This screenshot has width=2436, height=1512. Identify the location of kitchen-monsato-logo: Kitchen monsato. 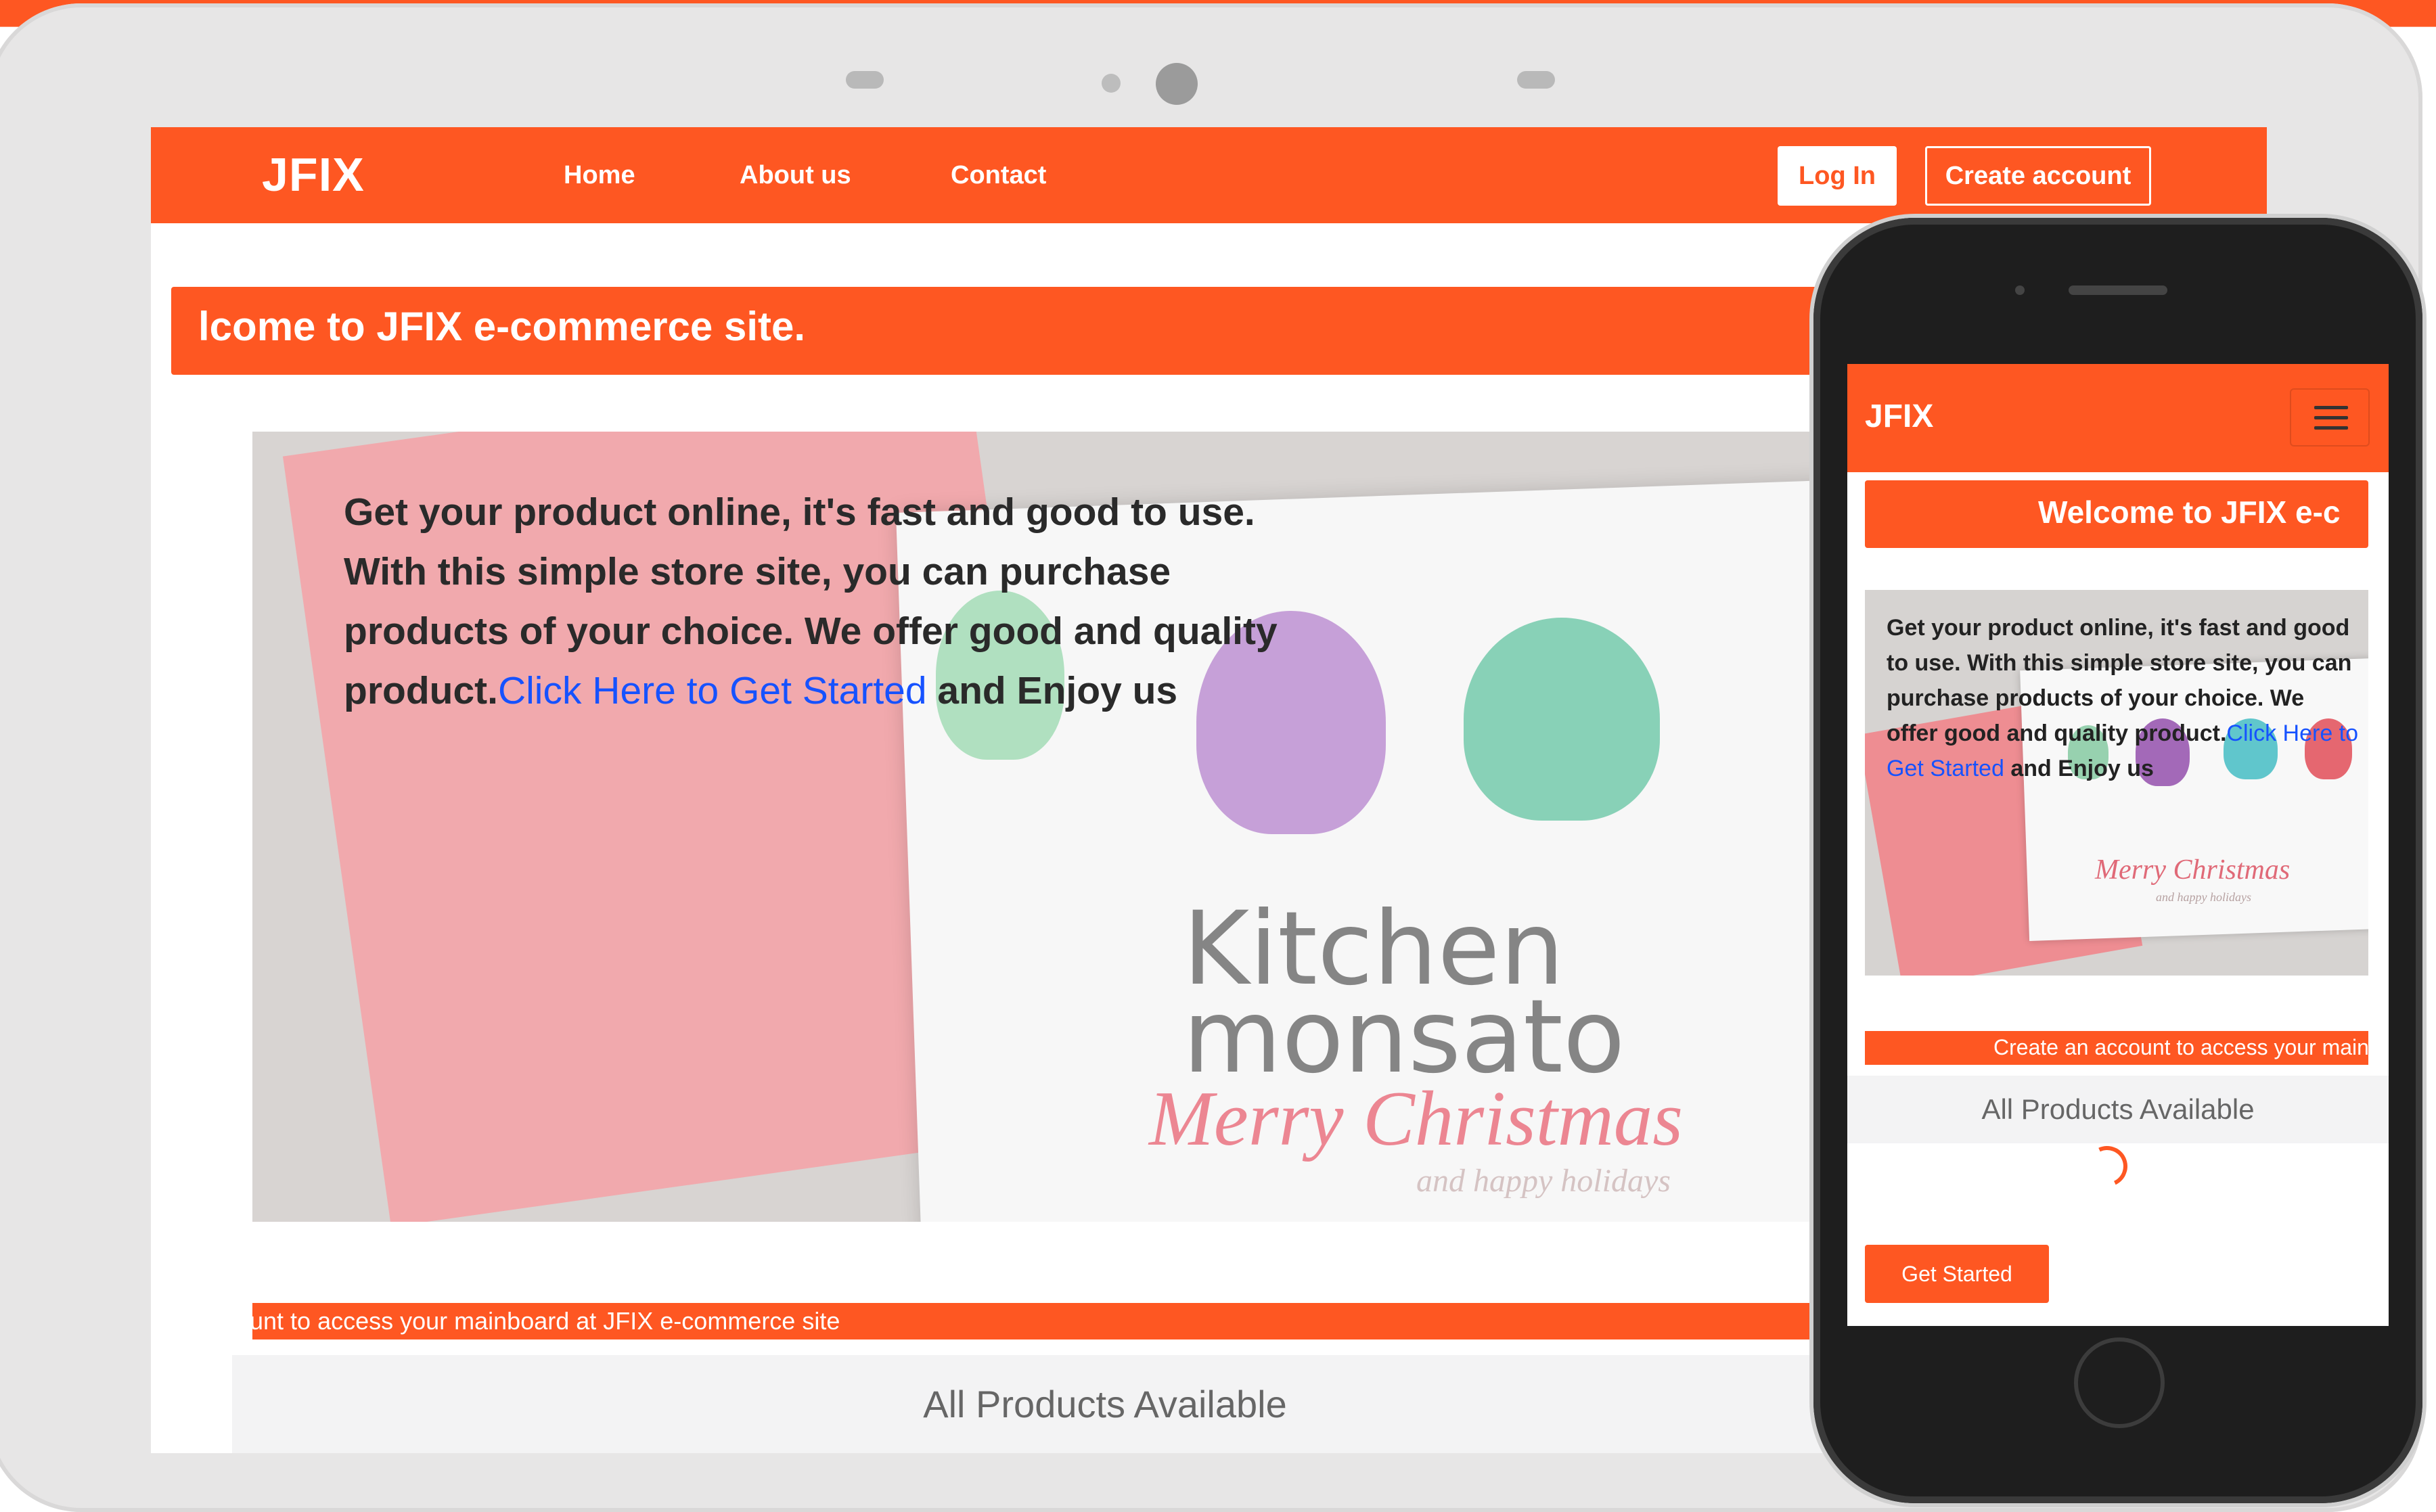
(1404, 997).